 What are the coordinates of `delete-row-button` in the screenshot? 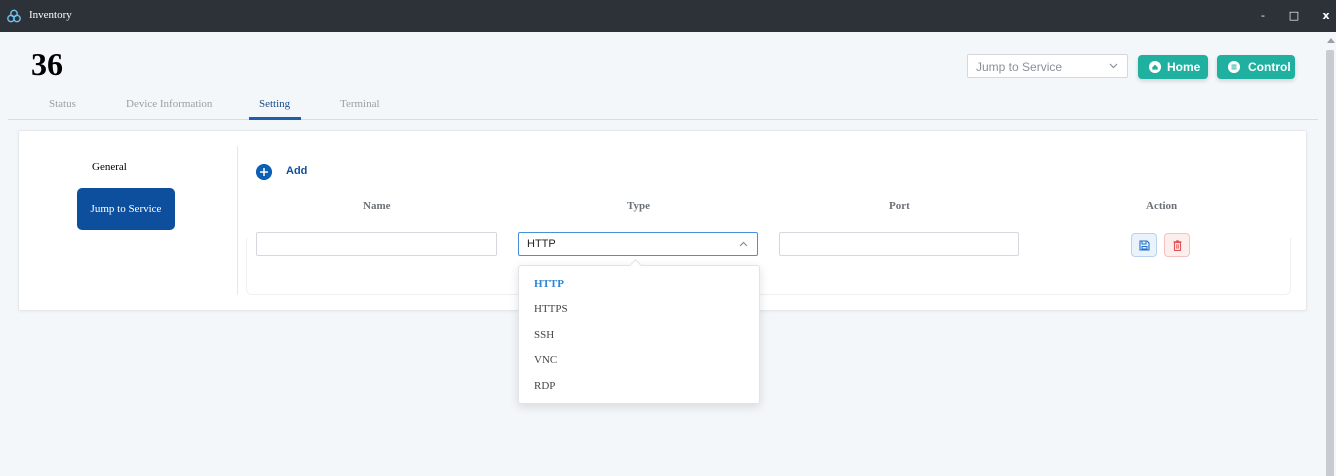 It's located at (1177, 245).